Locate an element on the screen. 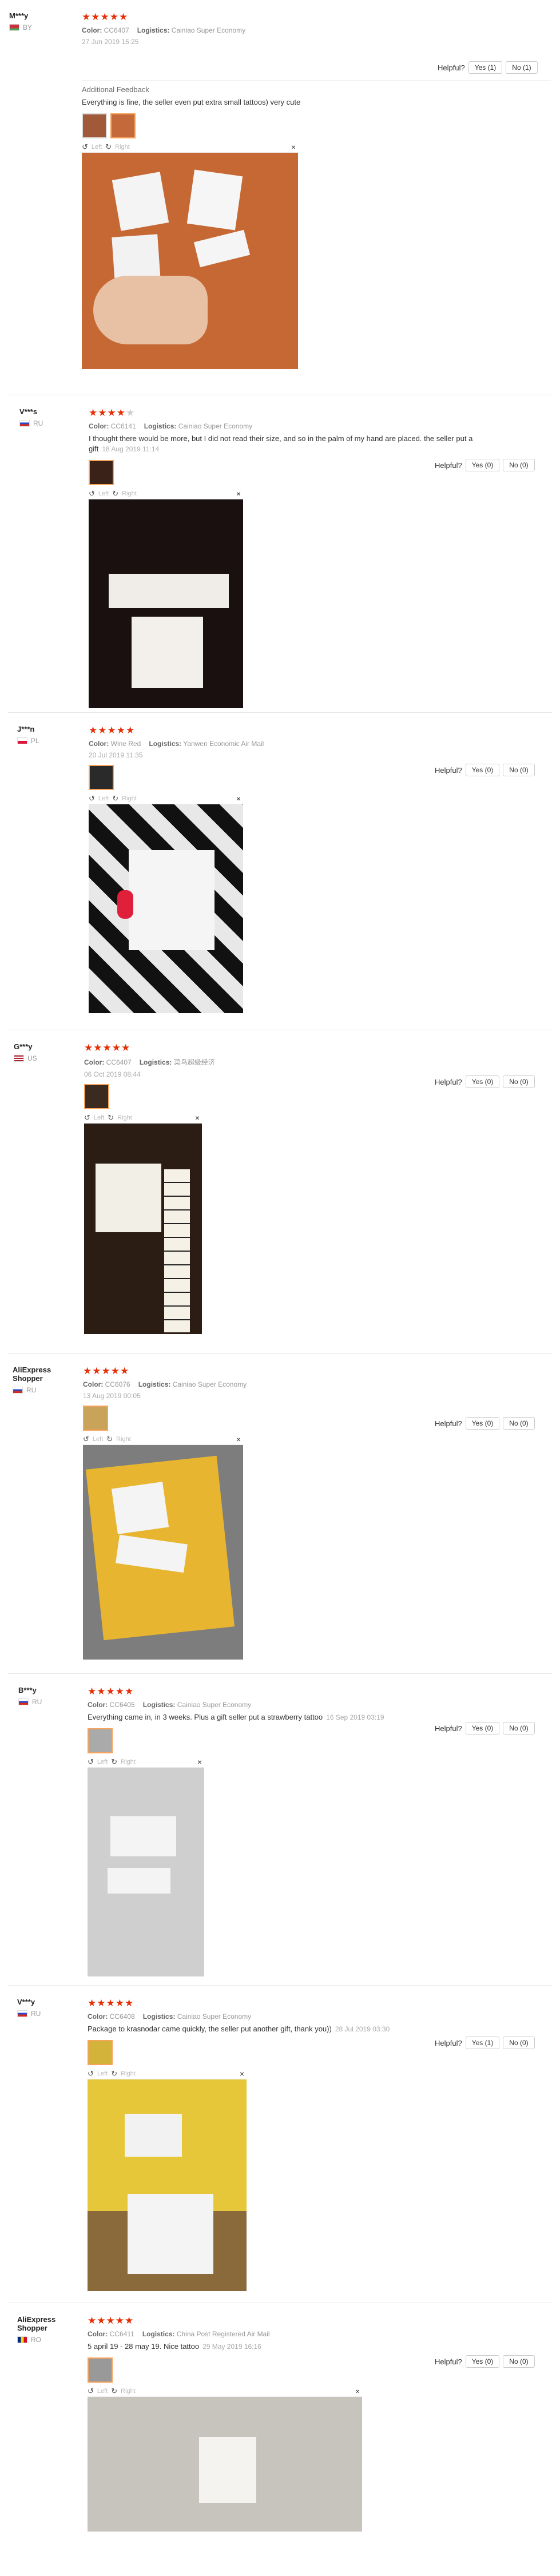 The image size is (560, 2576). reviewer-country: US is located at coordinates (48, 1058).